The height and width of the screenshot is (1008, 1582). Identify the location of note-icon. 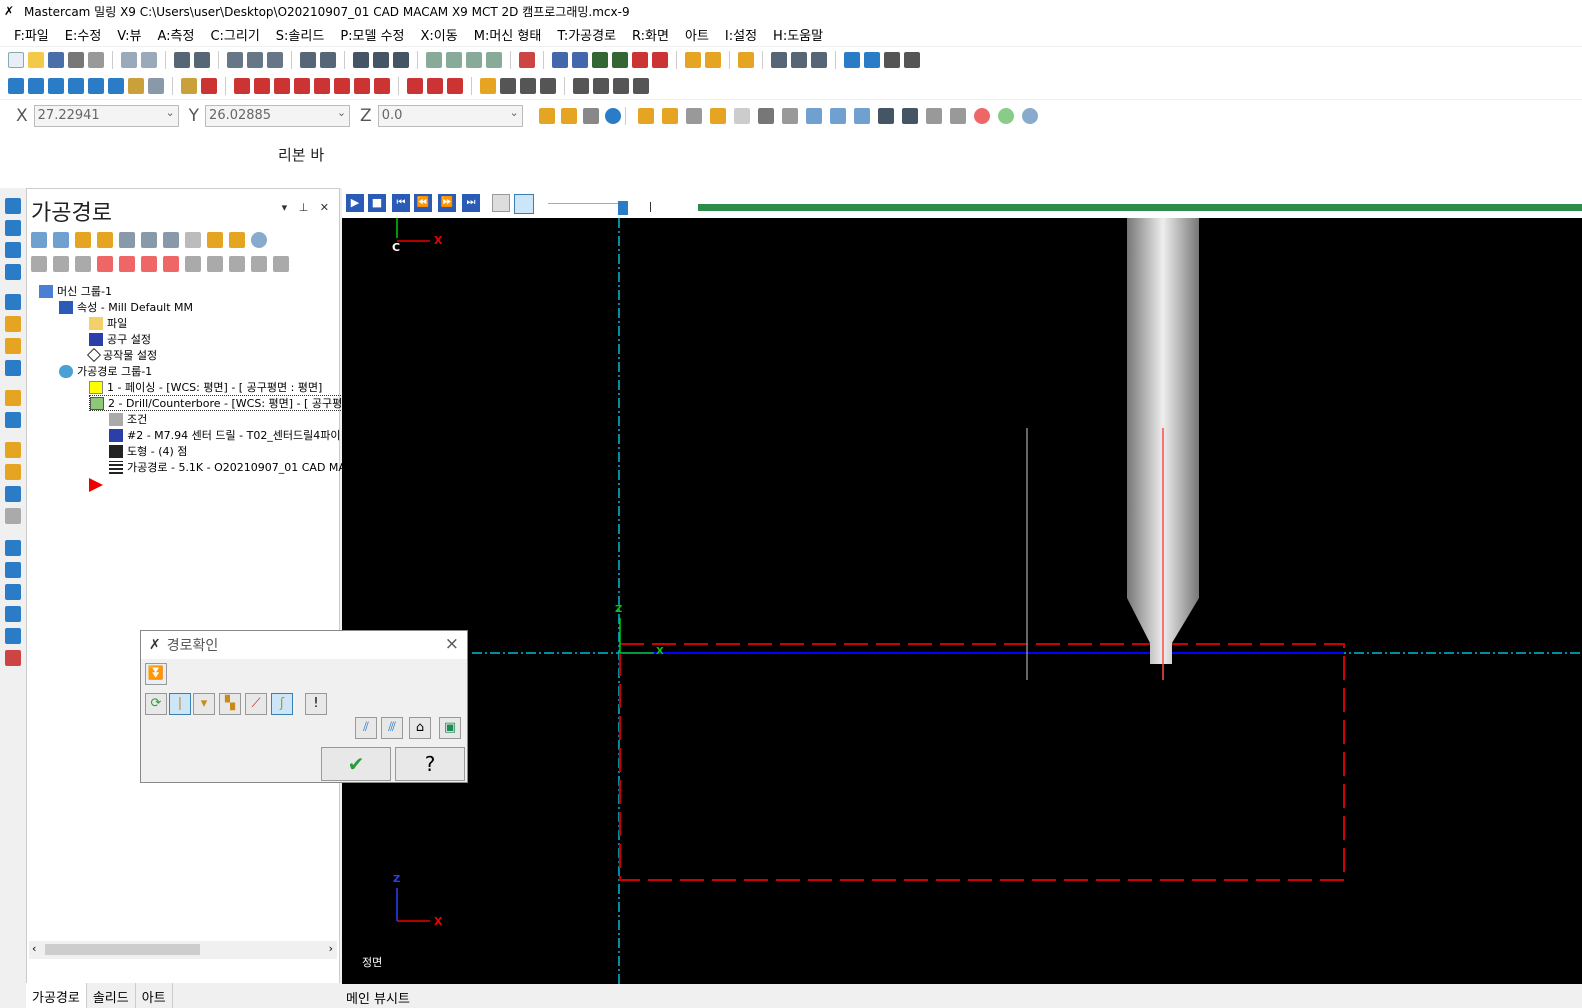
(488, 86).